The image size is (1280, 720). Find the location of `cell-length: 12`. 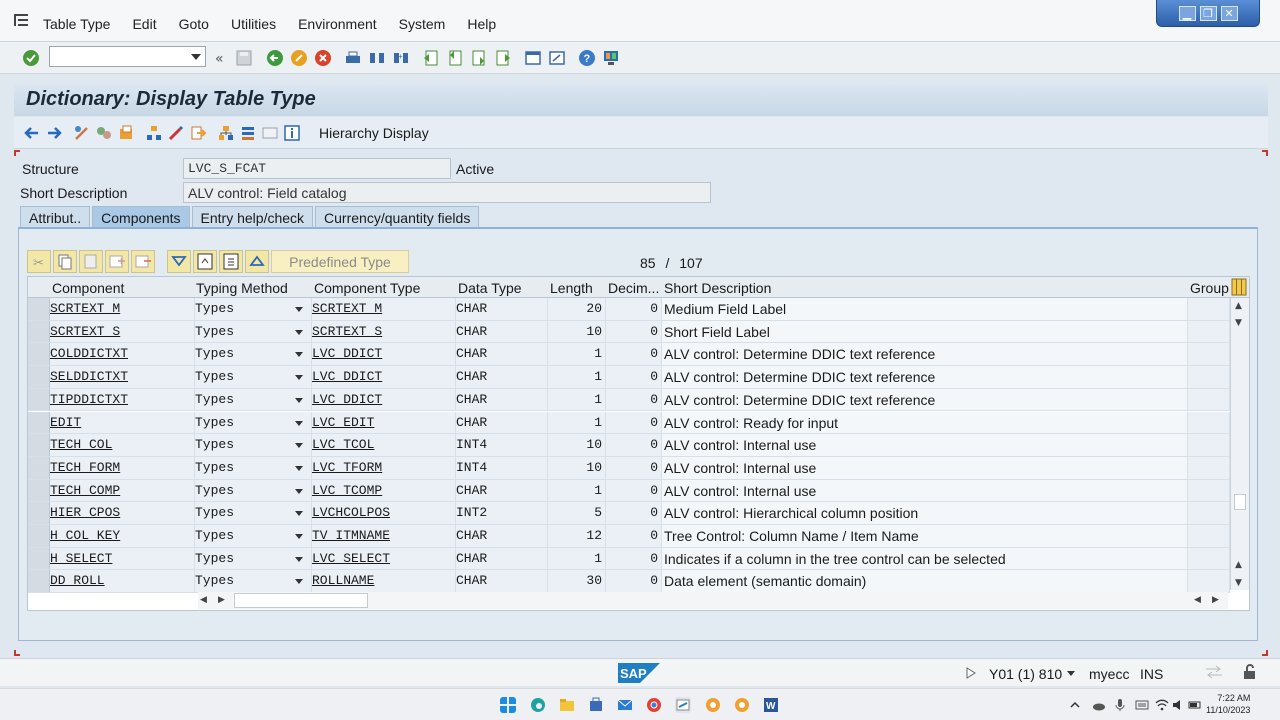

cell-length: 12 is located at coordinates (577, 536).